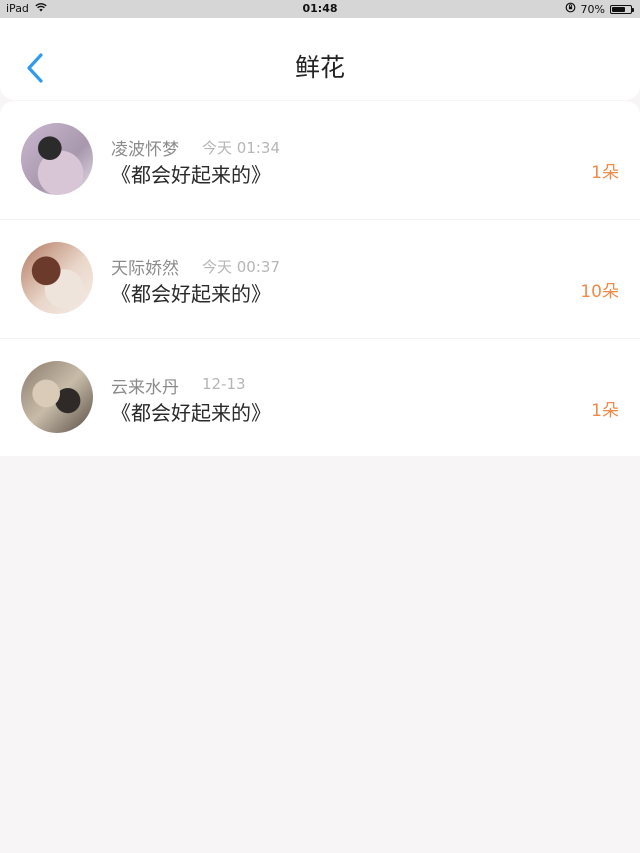 This screenshot has width=640, height=853. Describe the element at coordinates (599, 292) in the screenshot. I see `flower-count: 10朵` at that location.